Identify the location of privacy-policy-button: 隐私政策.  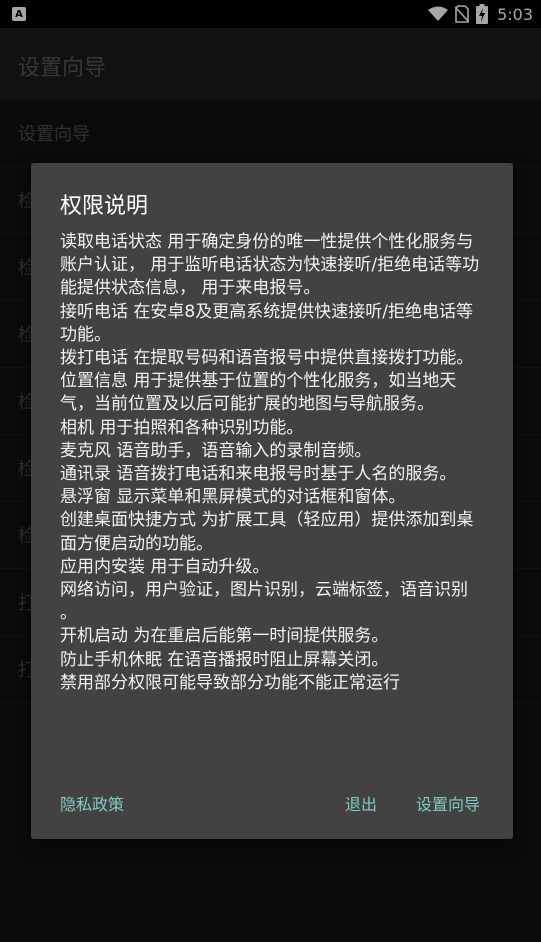
(92, 803).